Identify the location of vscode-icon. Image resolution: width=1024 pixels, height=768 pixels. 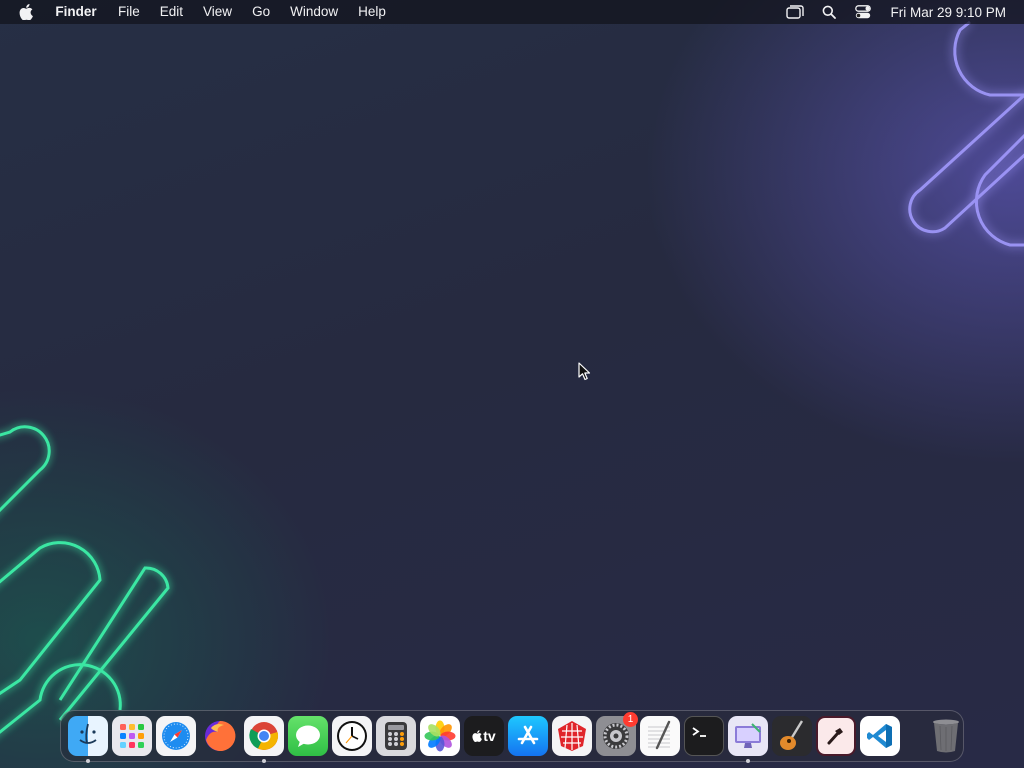
(880, 736).